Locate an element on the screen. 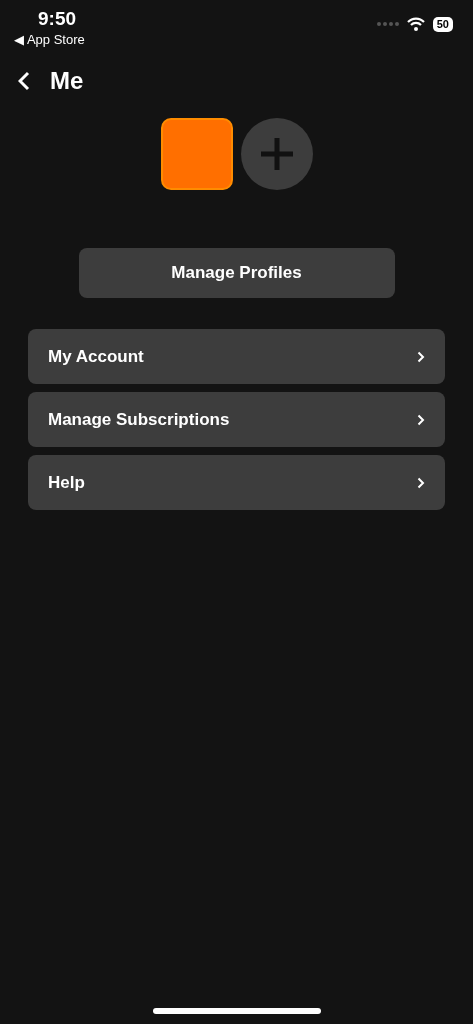 Image resolution: width=473 pixels, height=1024 pixels. back-icon is located at coordinates (24, 81).